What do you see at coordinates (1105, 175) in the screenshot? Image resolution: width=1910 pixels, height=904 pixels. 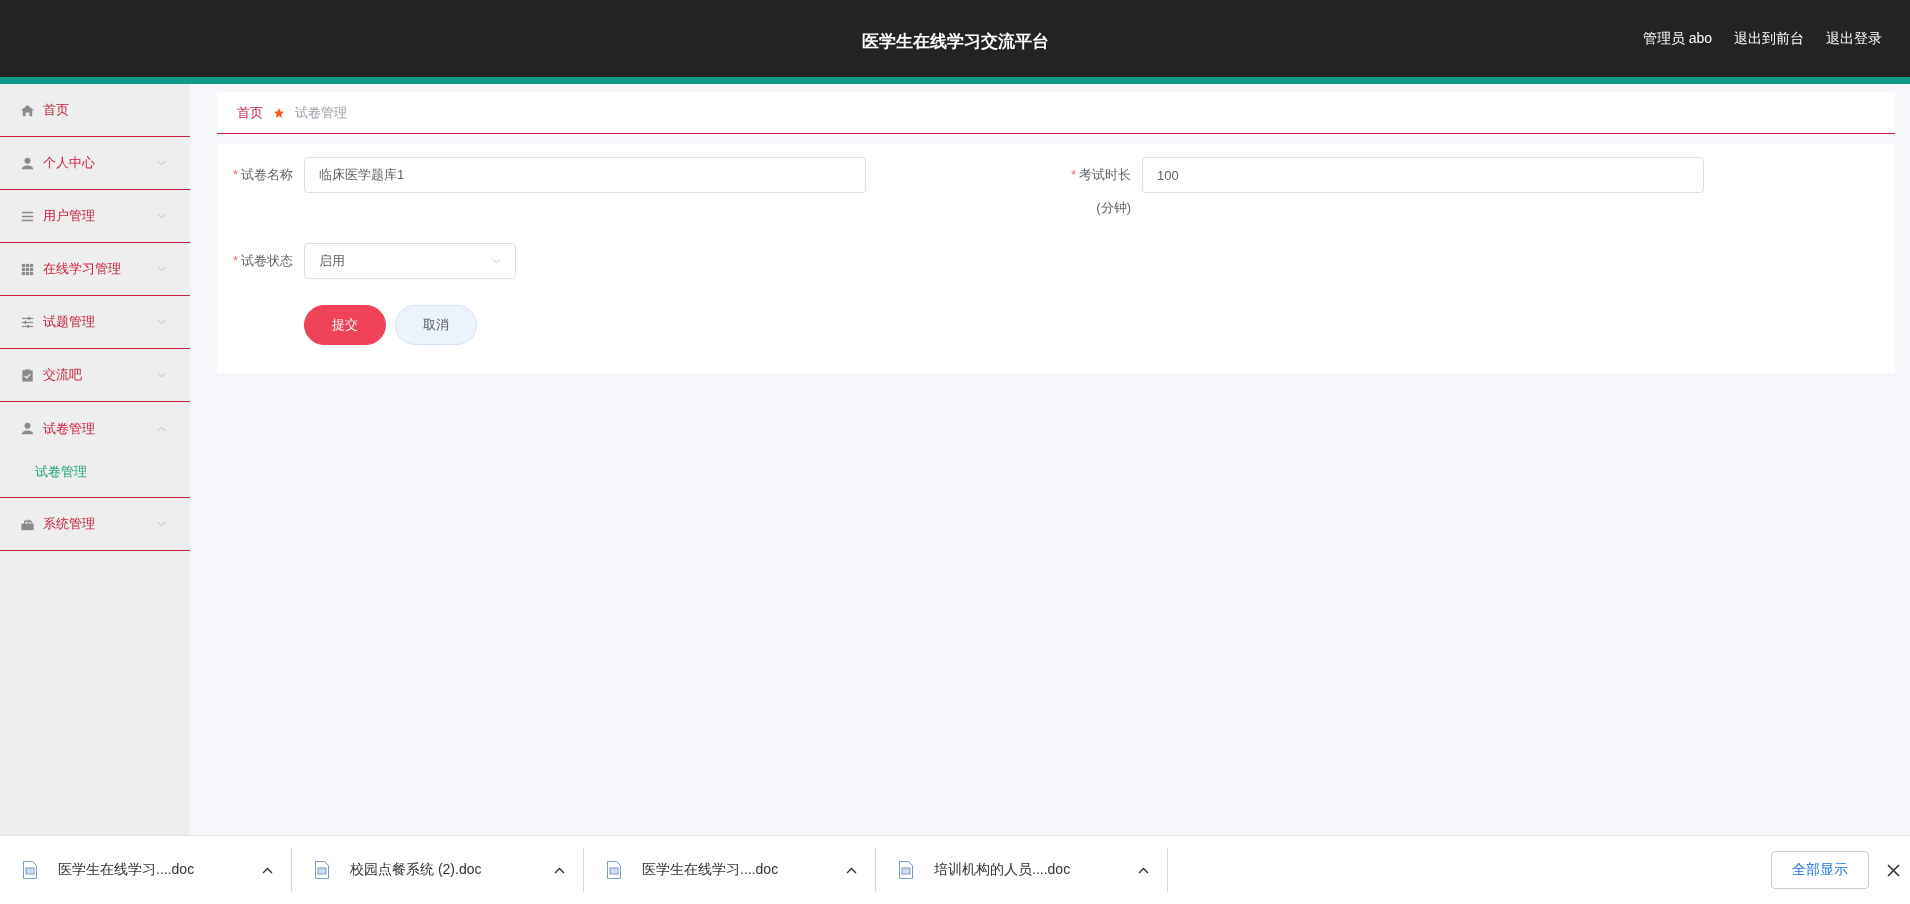 I see `field-label: 考试时长` at bounding box center [1105, 175].